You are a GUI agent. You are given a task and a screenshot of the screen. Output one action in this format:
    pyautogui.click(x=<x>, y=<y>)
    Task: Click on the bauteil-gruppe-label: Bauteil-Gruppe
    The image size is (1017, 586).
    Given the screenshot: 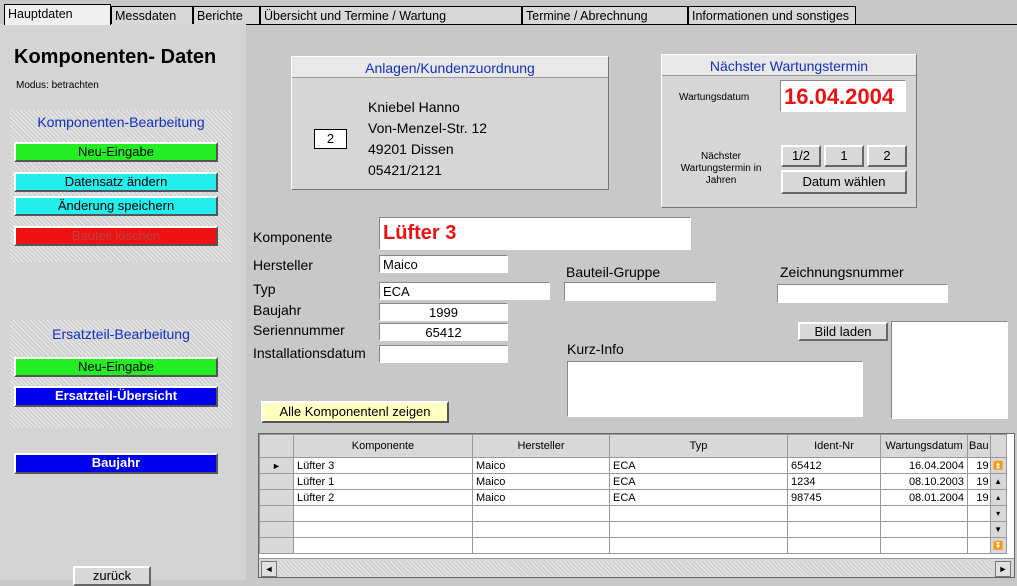 What is the action you would take?
    pyautogui.click(x=613, y=272)
    